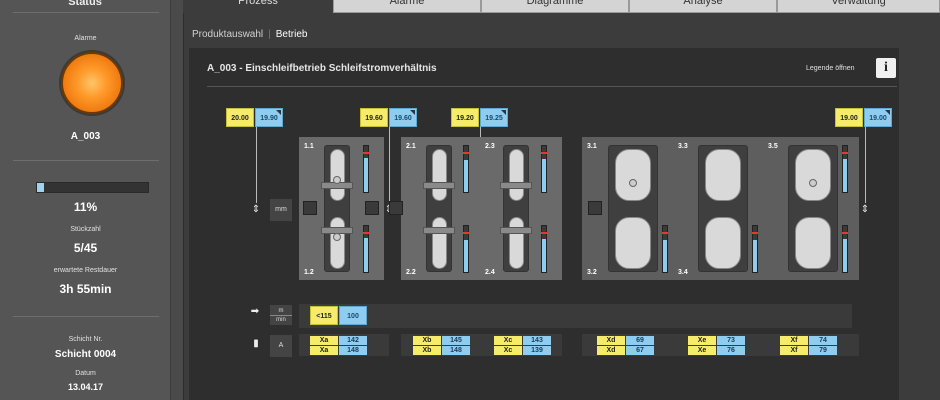 The width and height of the screenshot is (940, 400). I want to click on slot-label: 1.1, so click(309, 146).